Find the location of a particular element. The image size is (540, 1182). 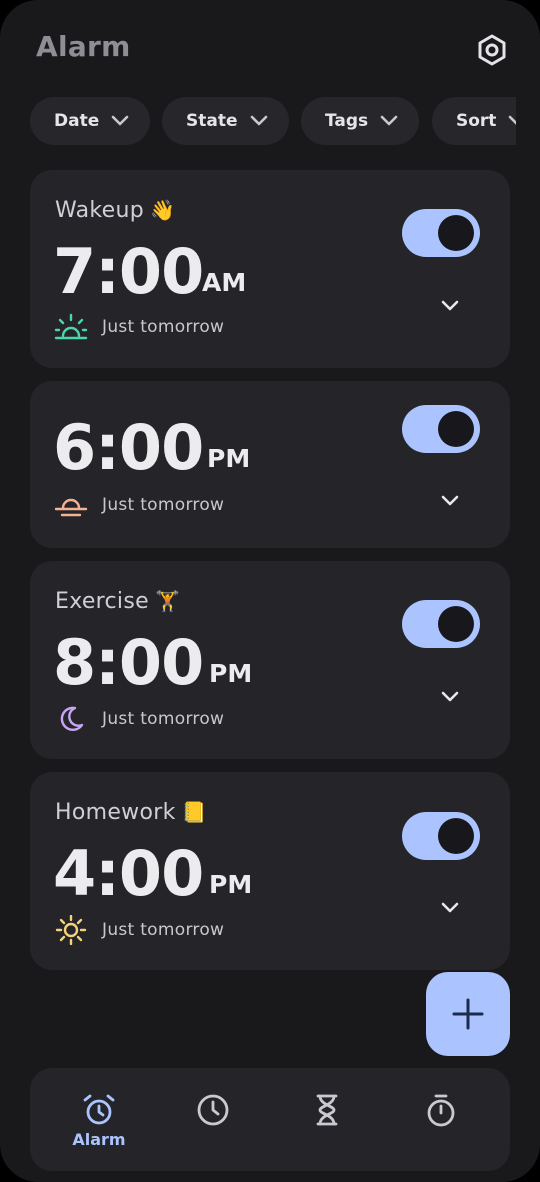

alarm-clock-icon is located at coordinates (99, 1109).